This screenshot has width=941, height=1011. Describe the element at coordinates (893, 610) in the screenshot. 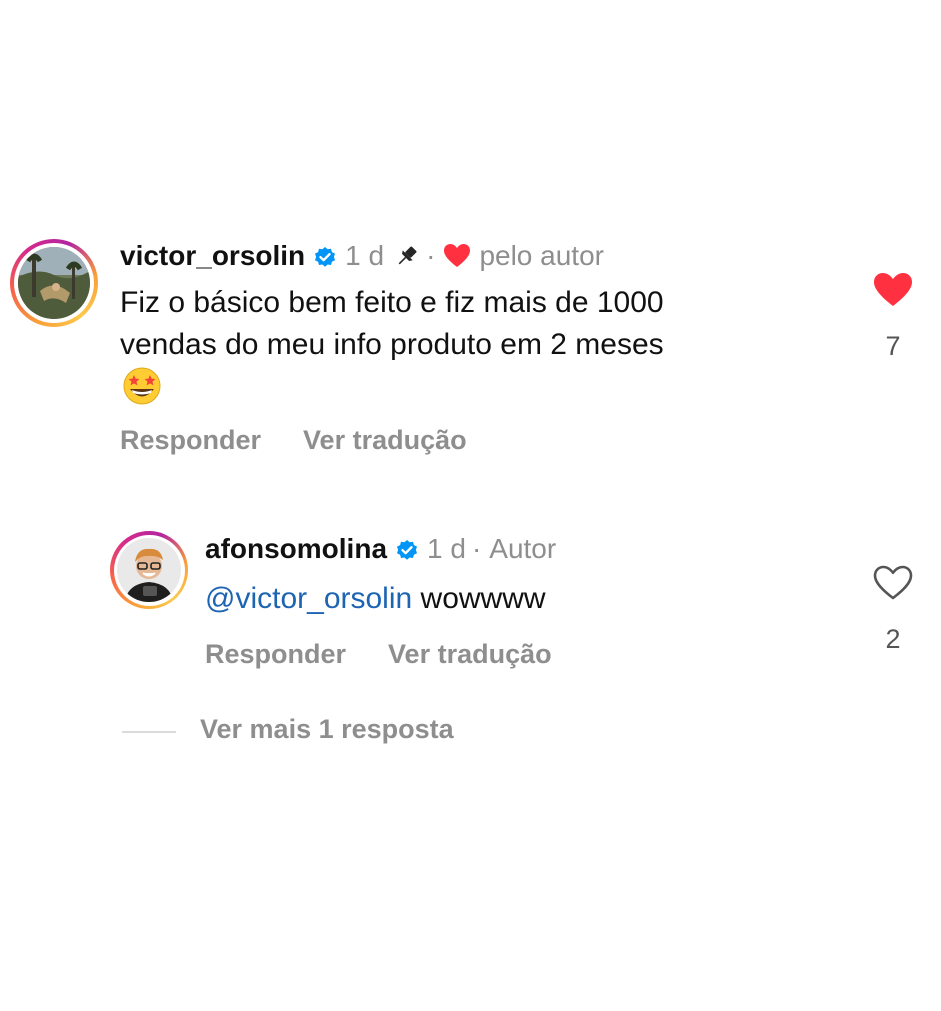

I see `like-column-afonso: 2` at that location.